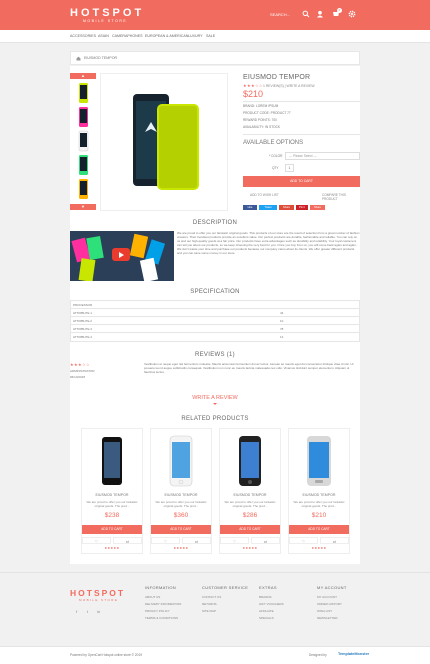 This screenshot has height=664, width=430. What do you see at coordinates (82, 329) in the screenshot?
I see `spec-name: ATTRIBUTE 3` at bounding box center [82, 329].